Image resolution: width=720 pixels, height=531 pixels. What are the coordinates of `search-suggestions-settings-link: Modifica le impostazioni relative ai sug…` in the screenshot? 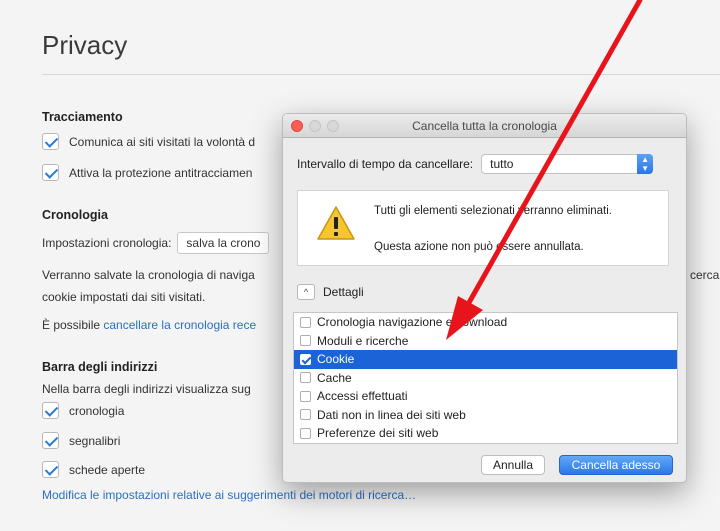 It's located at (229, 495).